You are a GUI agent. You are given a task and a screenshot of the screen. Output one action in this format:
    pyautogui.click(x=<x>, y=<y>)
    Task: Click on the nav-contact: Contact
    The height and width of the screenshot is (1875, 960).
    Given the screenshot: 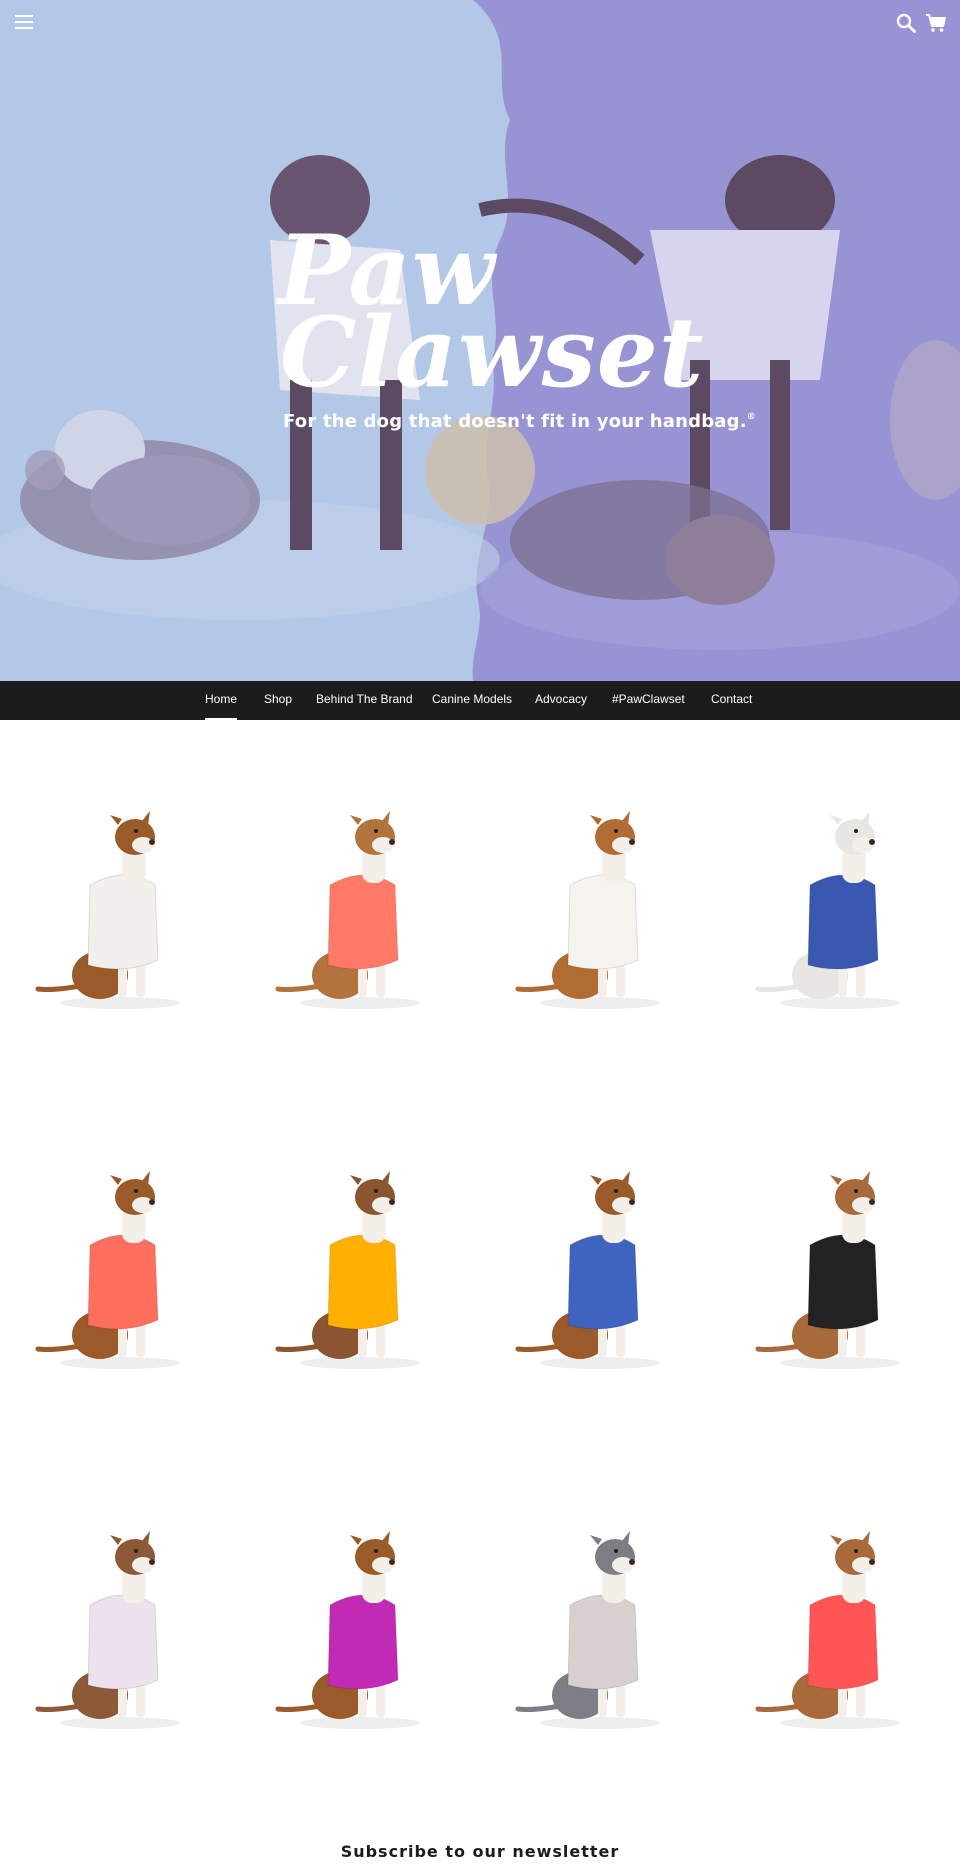 What is the action you would take?
    pyautogui.click(x=731, y=700)
    